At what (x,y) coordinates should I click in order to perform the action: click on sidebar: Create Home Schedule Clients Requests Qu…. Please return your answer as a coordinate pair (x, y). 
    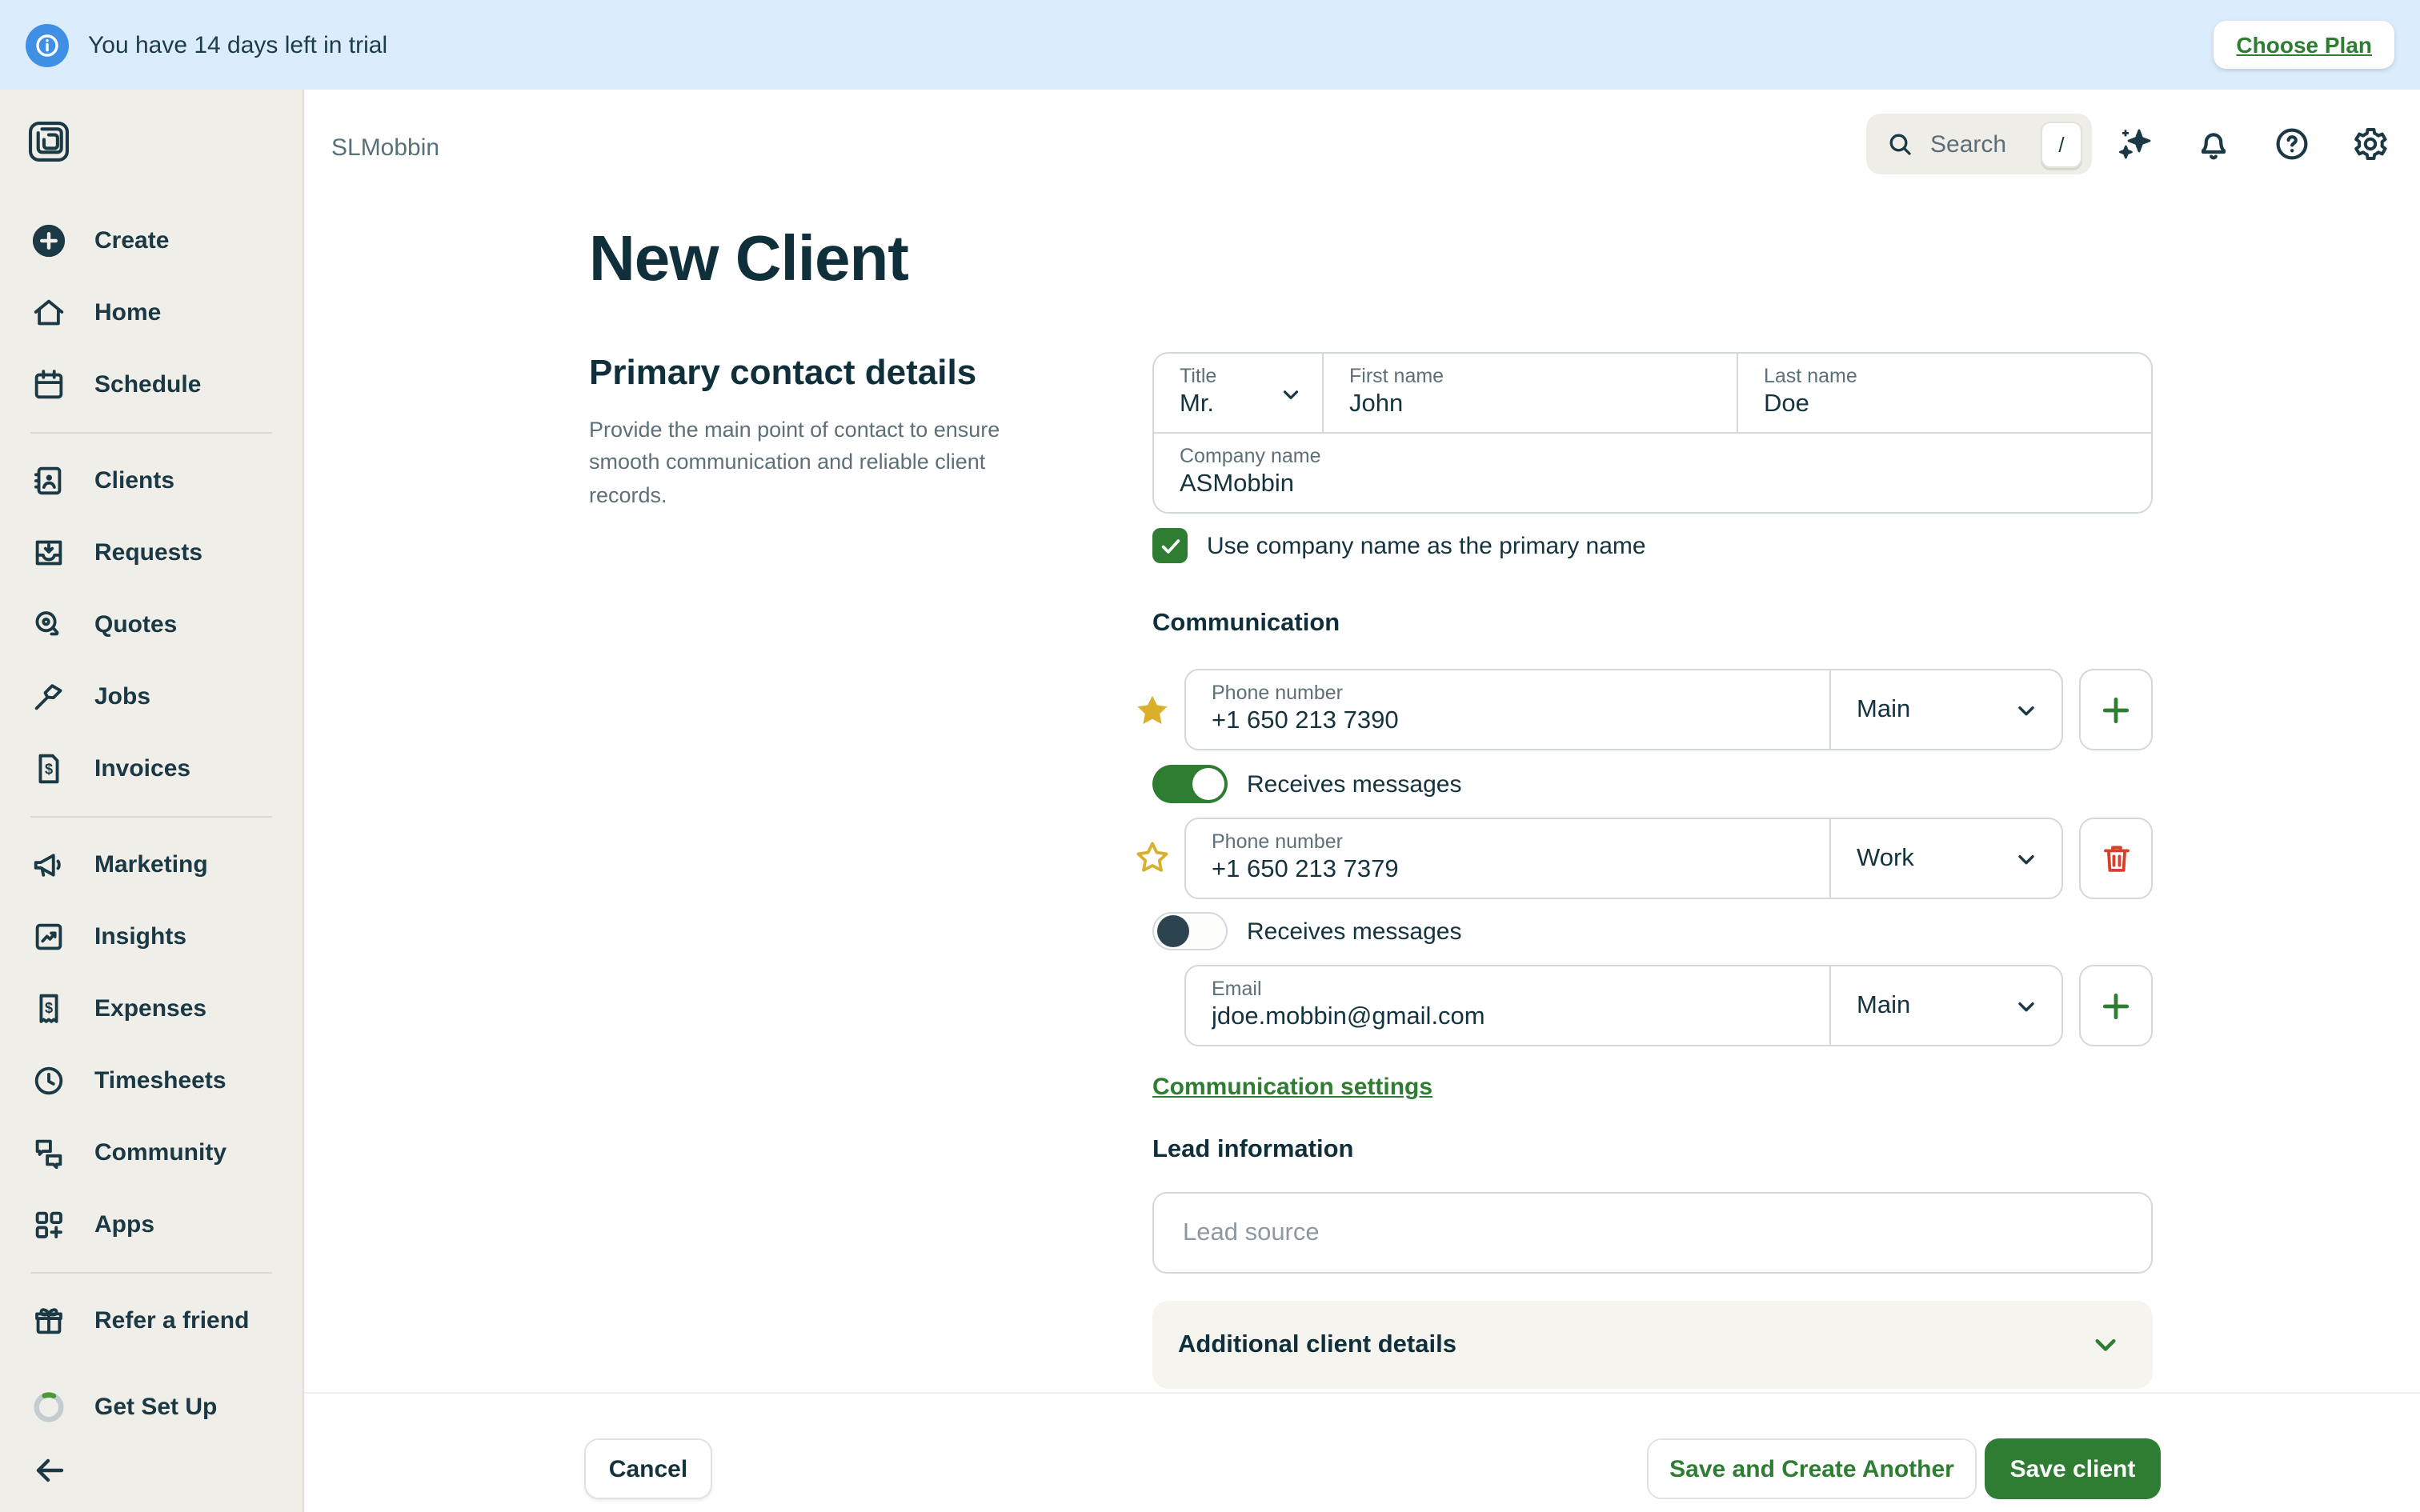
    Looking at the image, I should click on (152, 801).